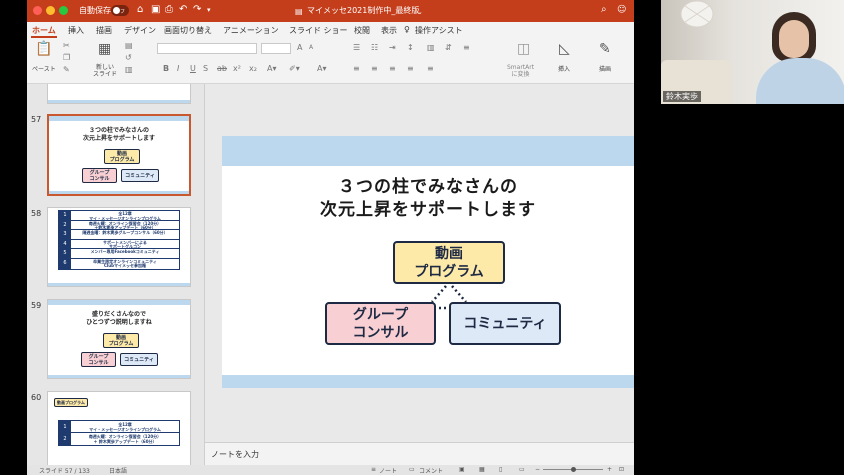 The width and height of the screenshot is (844, 475). What do you see at coordinates (430, 69) in the screenshot?
I see `distribute-icon: ≡` at bounding box center [430, 69].